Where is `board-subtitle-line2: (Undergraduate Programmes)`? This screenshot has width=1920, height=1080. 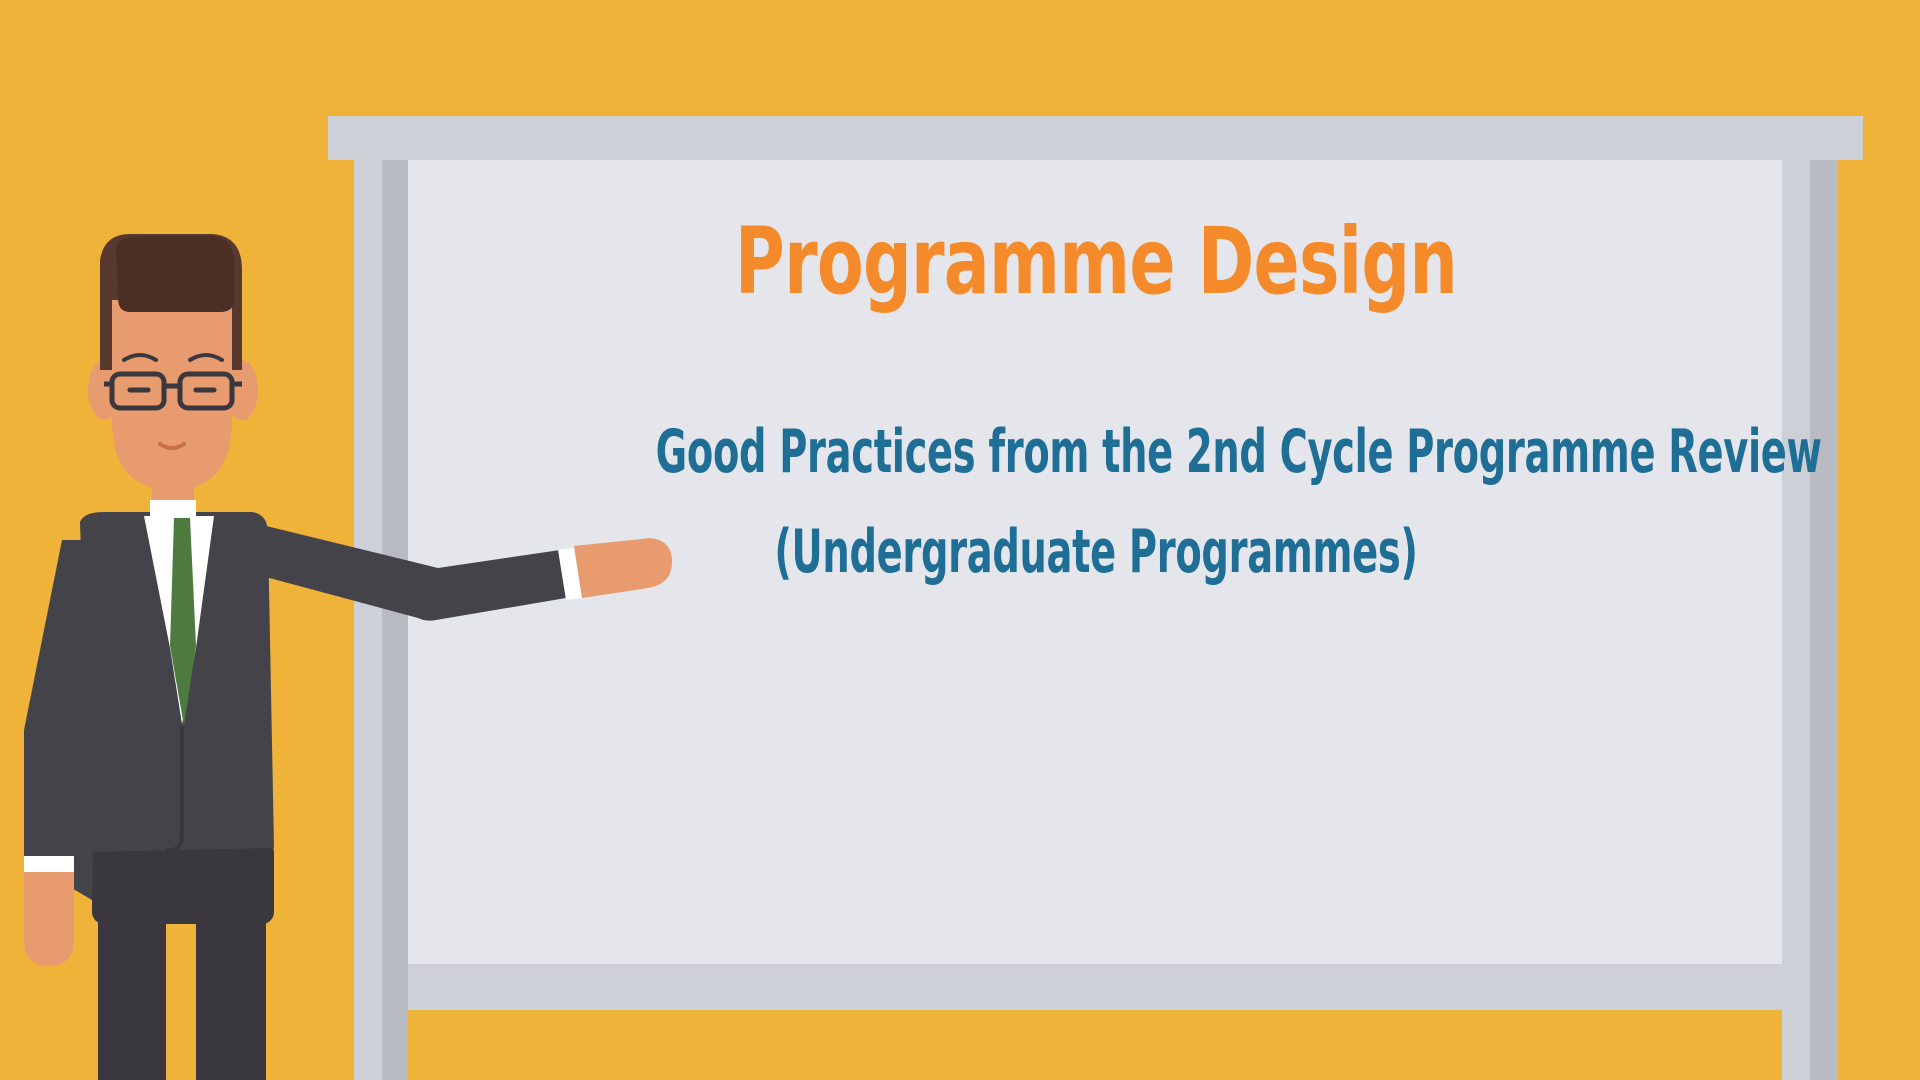
board-subtitle-line2: (Undergraduate Programmes) is located at coordinates (1096, 552).